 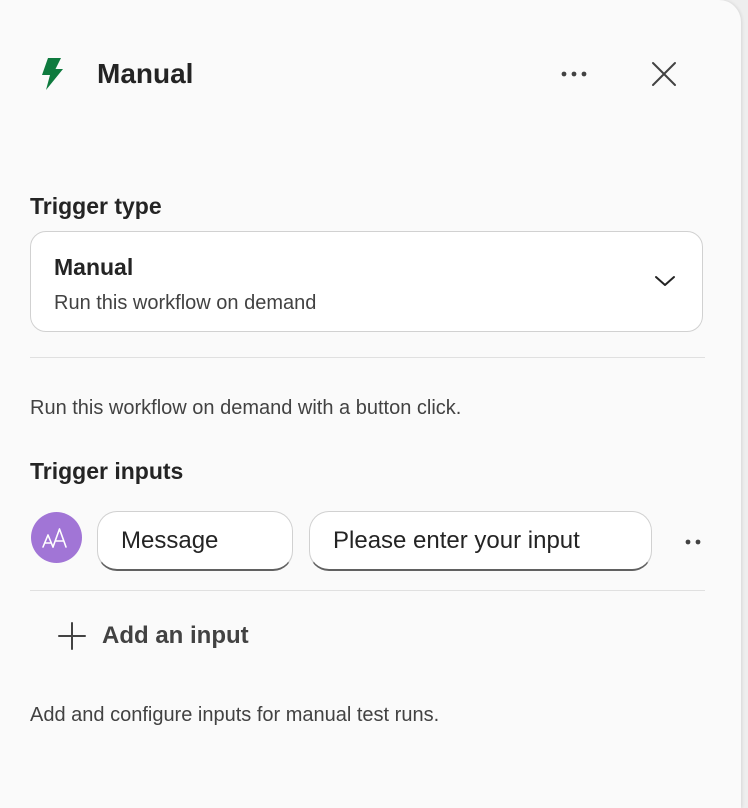 I want to click on close-icon, so click(x=664, y=74).